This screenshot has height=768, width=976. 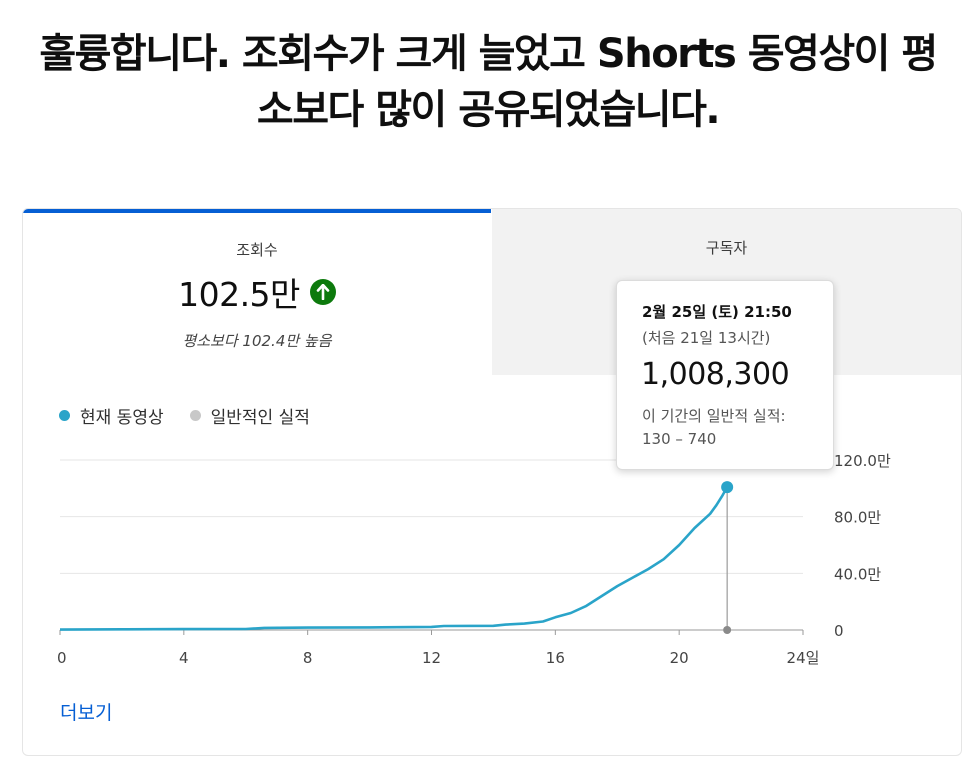 What do you see at coordinates (431, 658) in the screenshot?
I see `x-tick-label: 12` at bounding box center [431, 658].